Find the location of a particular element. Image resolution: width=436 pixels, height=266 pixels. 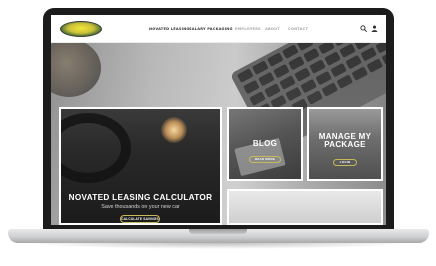

manage-package-title: MANAGE MY PACKAGE is located at coordinates (345, 141).